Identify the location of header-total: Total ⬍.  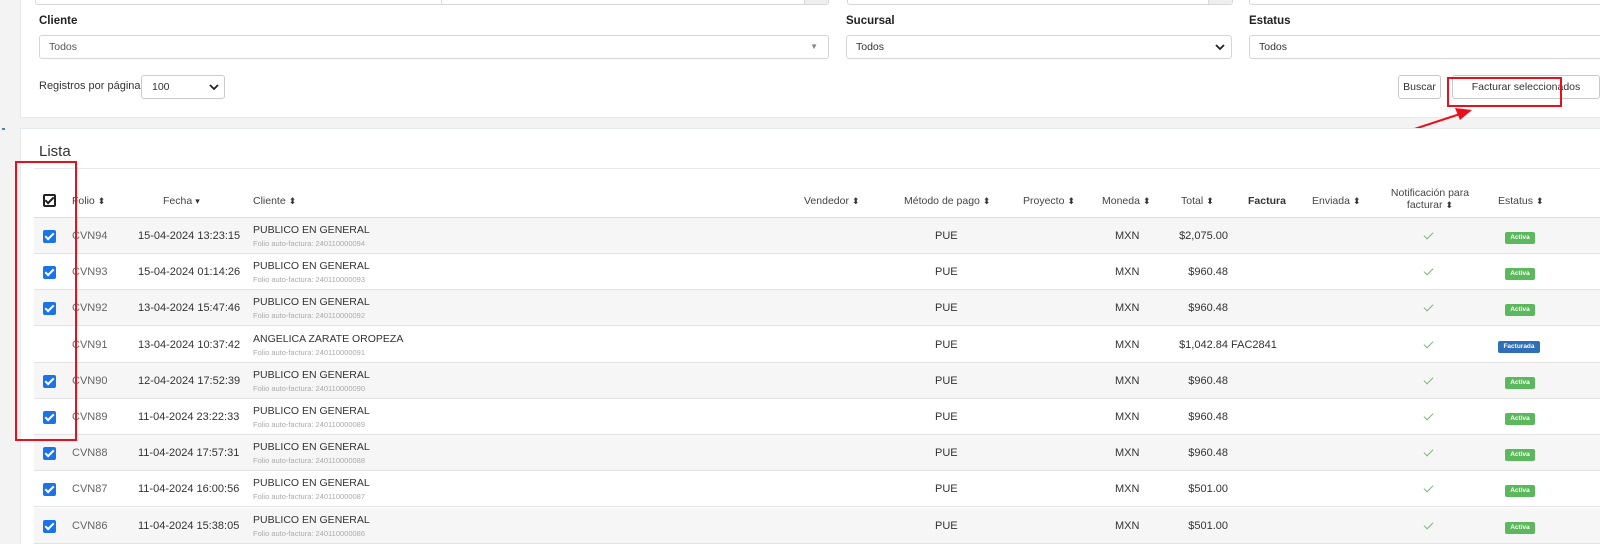
(1197, 201).